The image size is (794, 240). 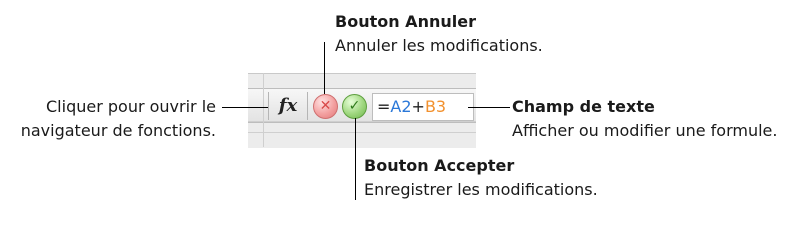 I want to click on text-field-callout-desc: Afficher ou modifier une formule., so click(x=645, y=130).